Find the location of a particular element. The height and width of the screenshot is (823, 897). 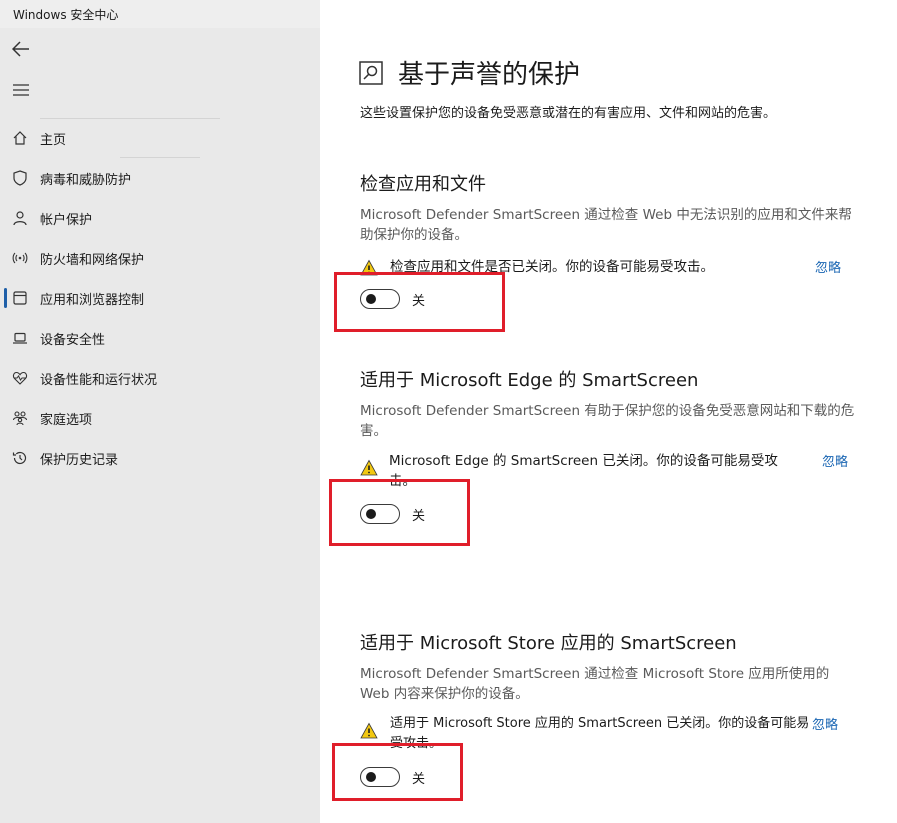

sidebar-item-label: 保护历史记录 is located at coordinates (79, 460).